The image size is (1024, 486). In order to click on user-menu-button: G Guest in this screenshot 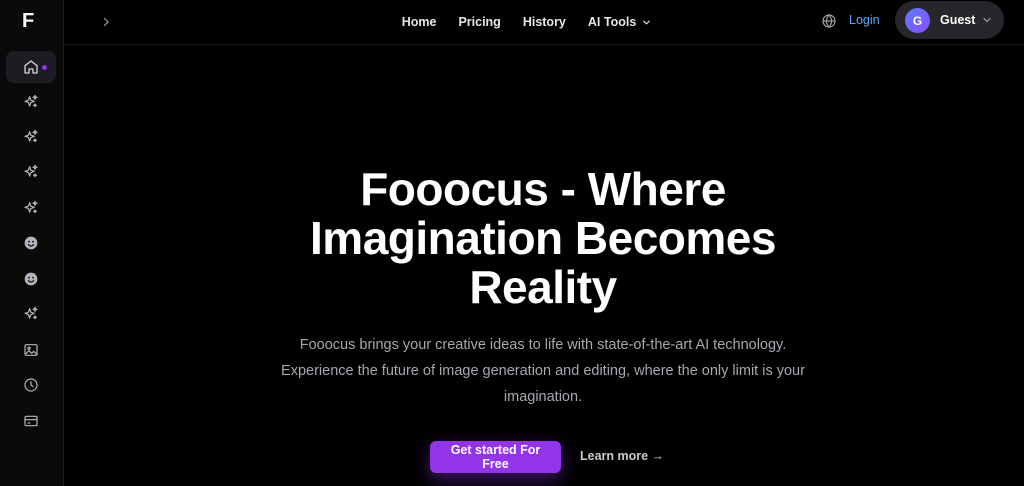, I will do `click(949, 20)`.